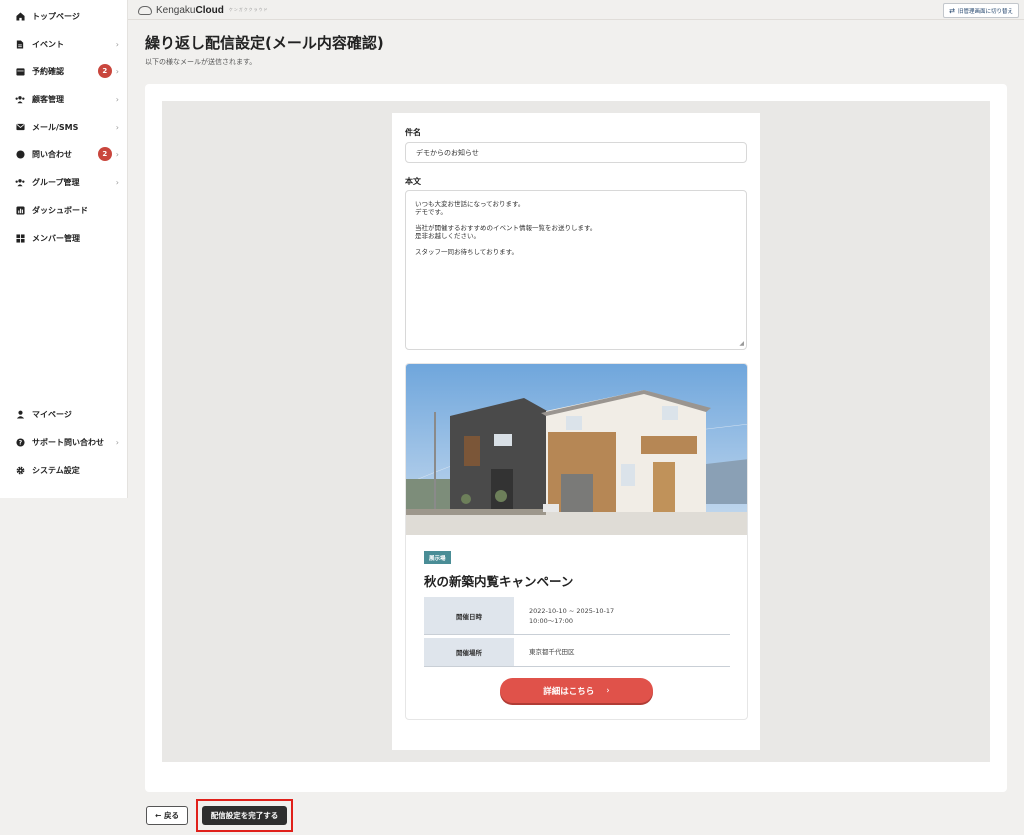  Describe the element at coordinates (20, 99) in the screenshot. I see `users-icon` at that location.